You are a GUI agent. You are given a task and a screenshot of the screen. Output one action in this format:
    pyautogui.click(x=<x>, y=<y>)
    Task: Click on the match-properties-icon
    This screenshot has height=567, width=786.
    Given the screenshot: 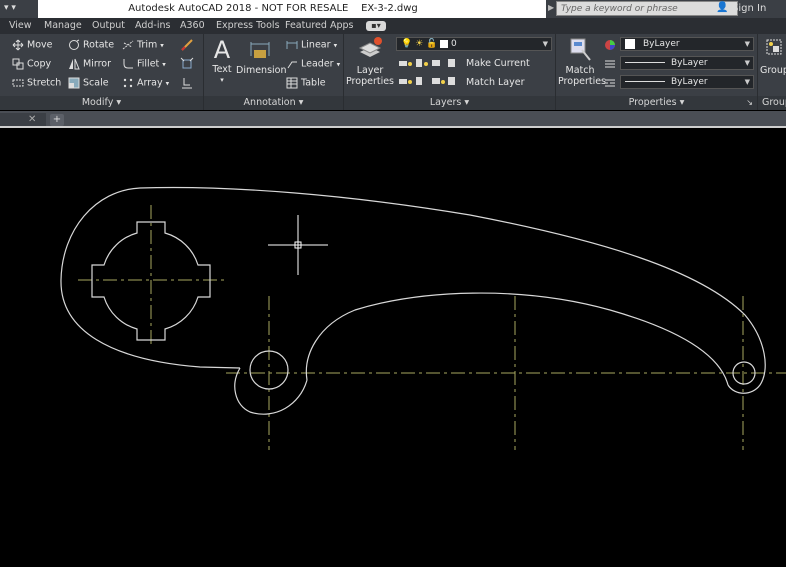 What is the action you would take?
    pyautogui.click(x=580, y=49)
    